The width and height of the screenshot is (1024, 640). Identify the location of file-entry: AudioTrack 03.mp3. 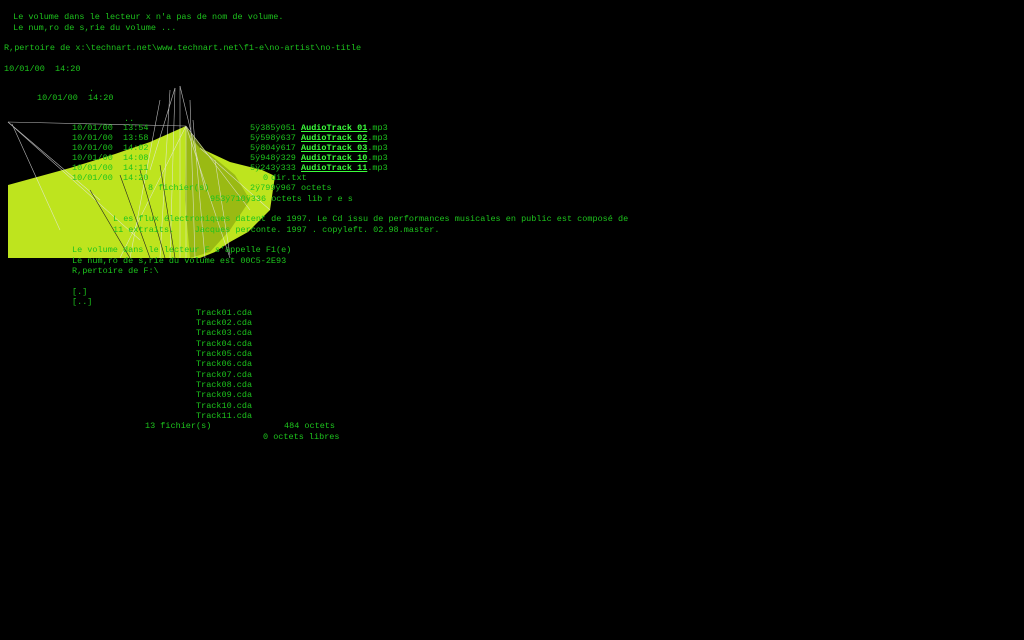
(344, 148).